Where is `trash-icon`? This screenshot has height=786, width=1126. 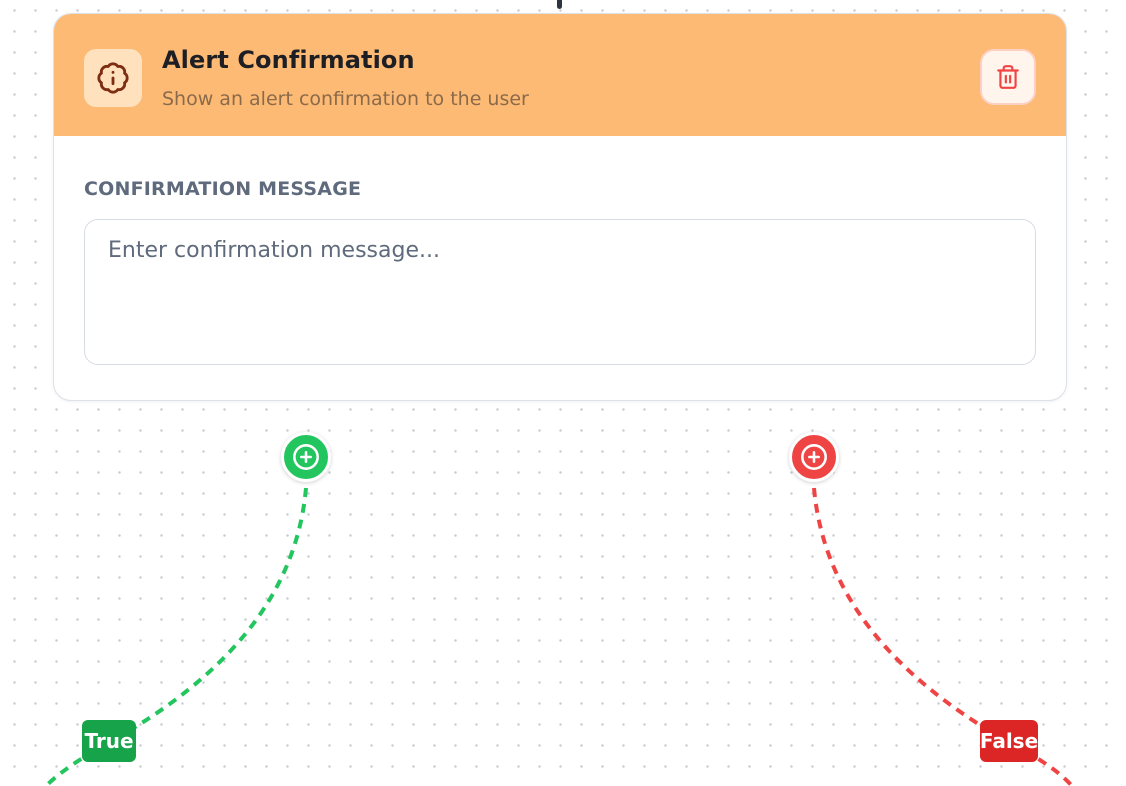 trash-icon is located at coordinates (1008, 77).